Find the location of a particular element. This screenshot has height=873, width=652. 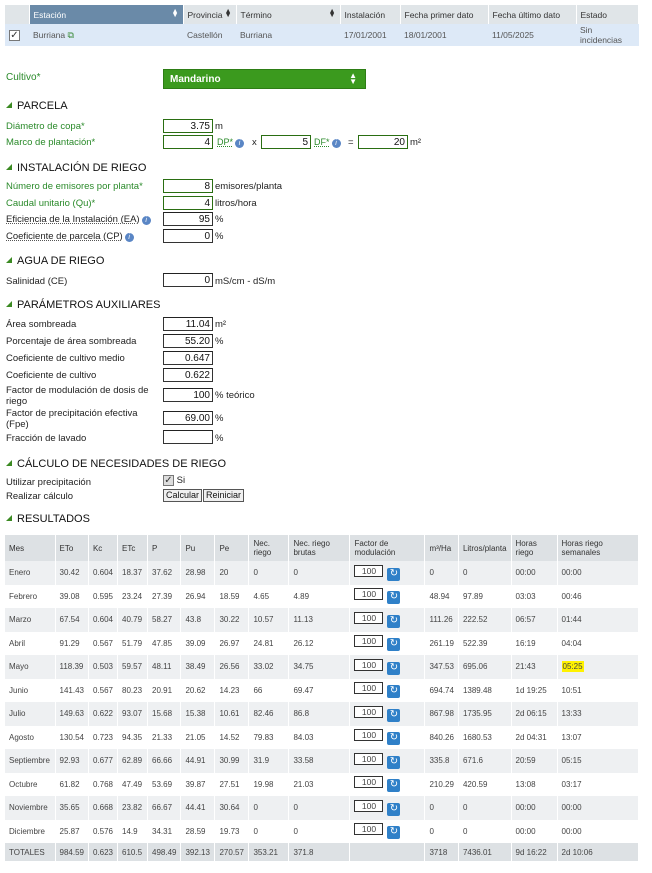

section-parametros-auxiliares: PARÁMETROS AUXILIARES is located at coordinates (83, 305).